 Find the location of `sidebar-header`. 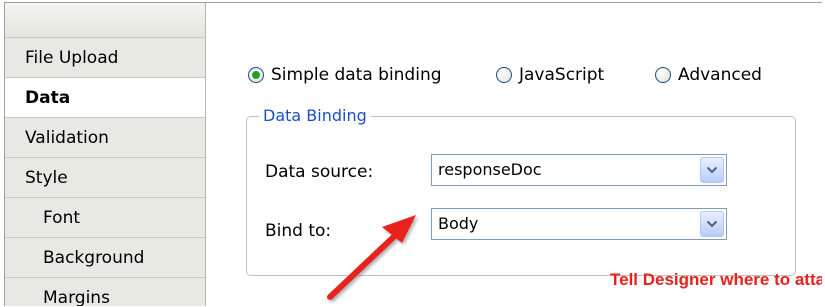

sidebar-header is located at coordinates (105, 20).